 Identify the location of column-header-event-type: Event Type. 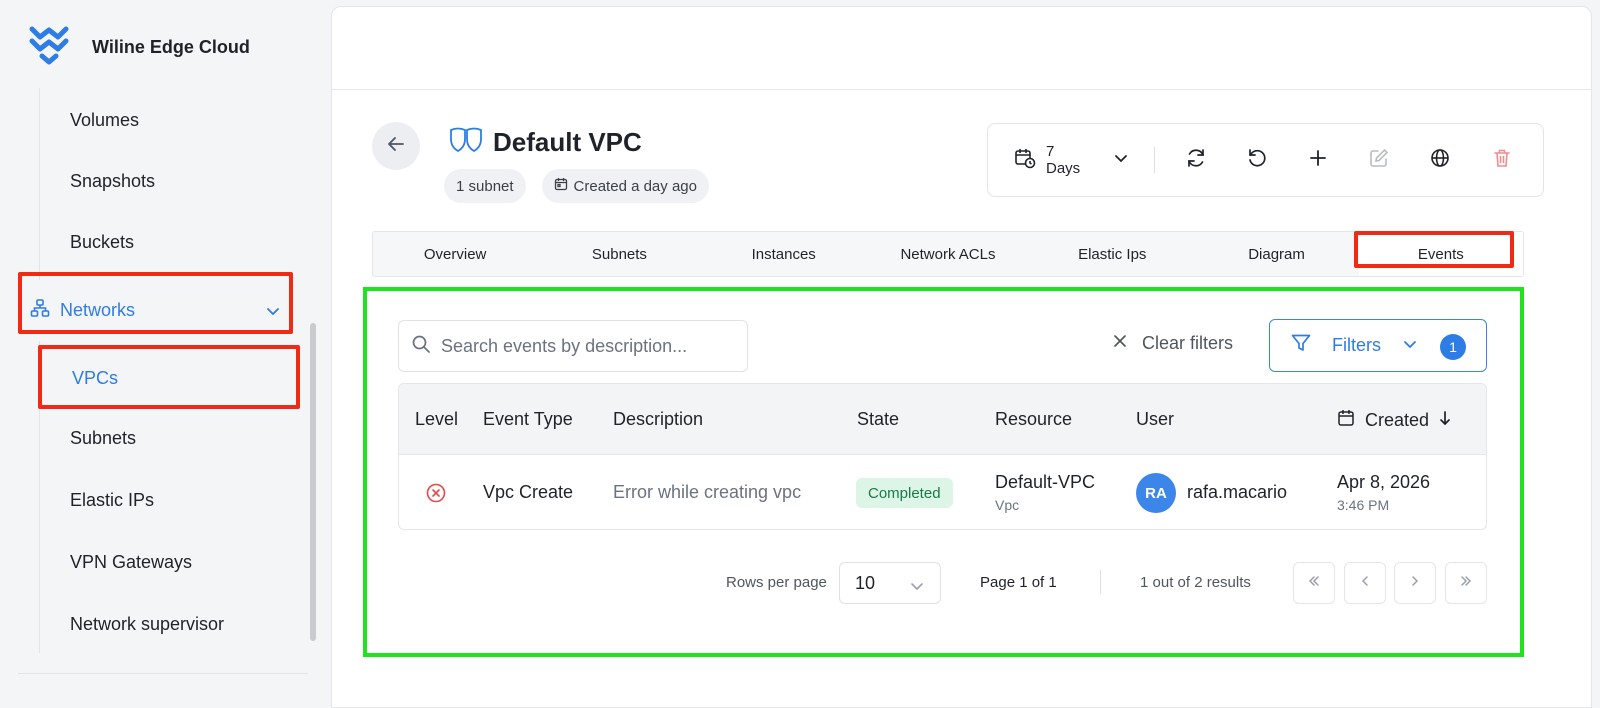
(528, 419).